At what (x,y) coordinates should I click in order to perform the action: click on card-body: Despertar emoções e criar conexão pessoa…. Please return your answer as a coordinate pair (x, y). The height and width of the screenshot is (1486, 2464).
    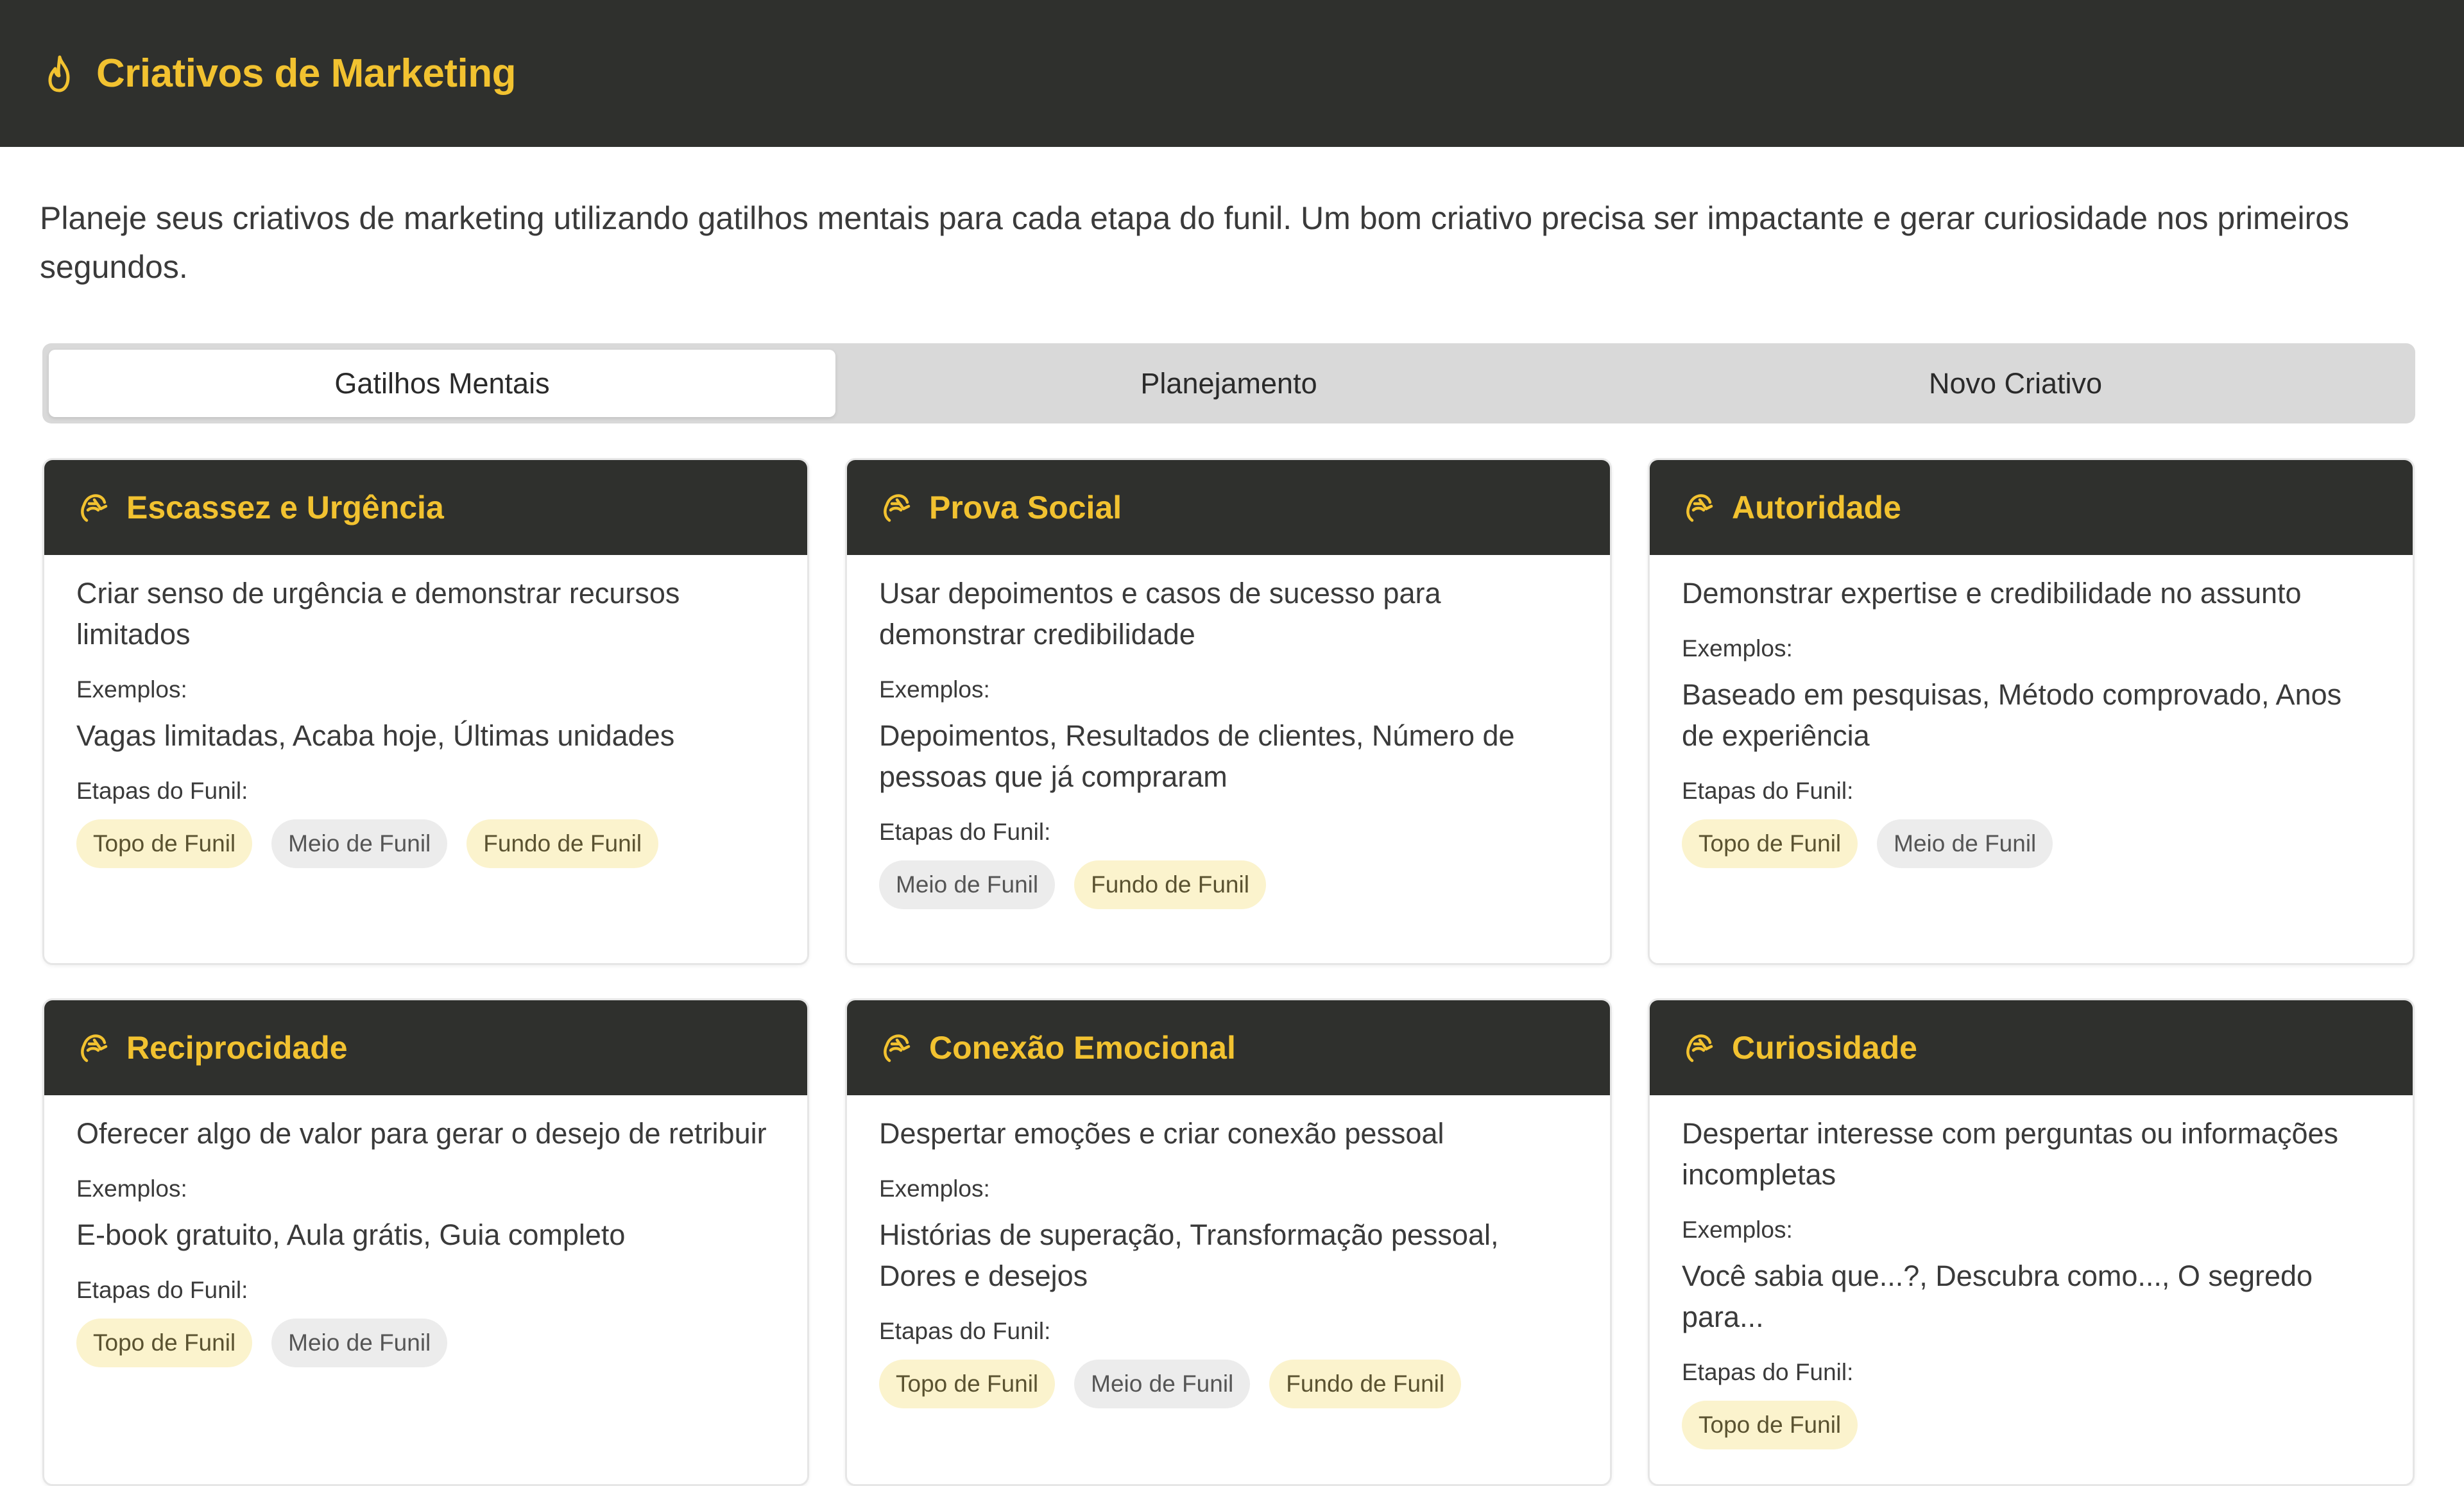
    Looking at the image, I should click on (1229, 1264).